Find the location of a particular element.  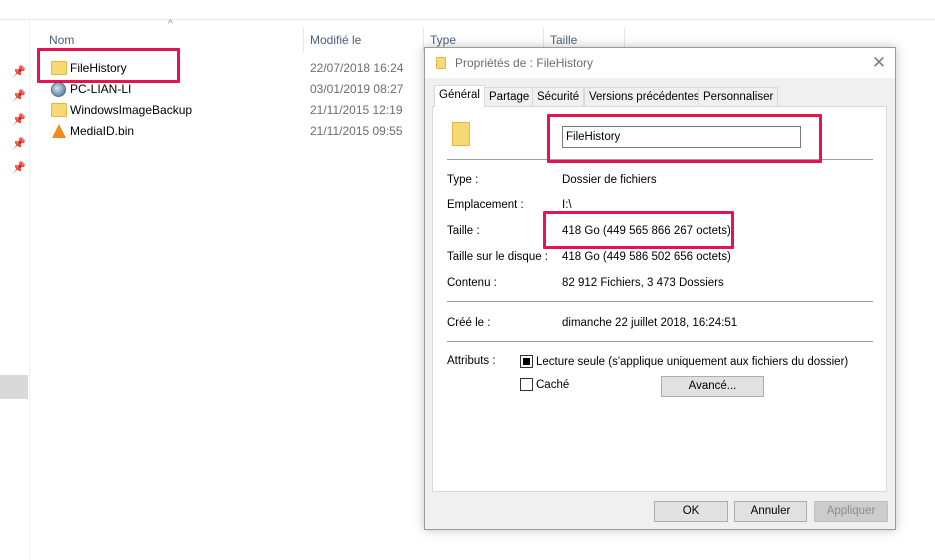

disk-size-value: 418 Go (449 586 502 656 octets) is located at coordinates (646, 257).